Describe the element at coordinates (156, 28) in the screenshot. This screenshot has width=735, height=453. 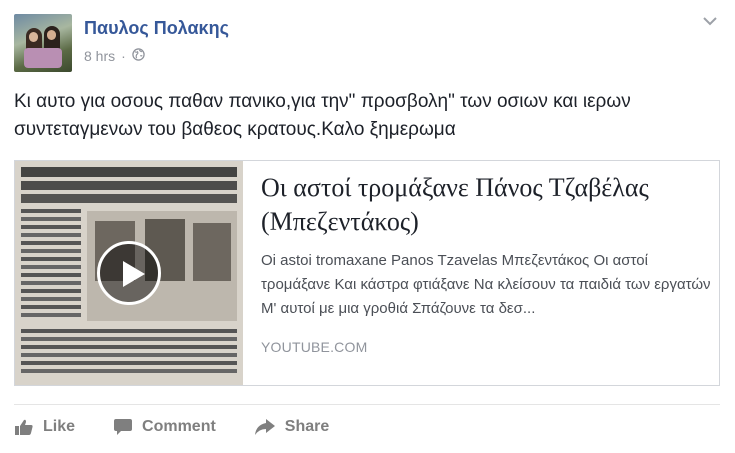
I see `author-name: Παυλος Πολακης` at that location.